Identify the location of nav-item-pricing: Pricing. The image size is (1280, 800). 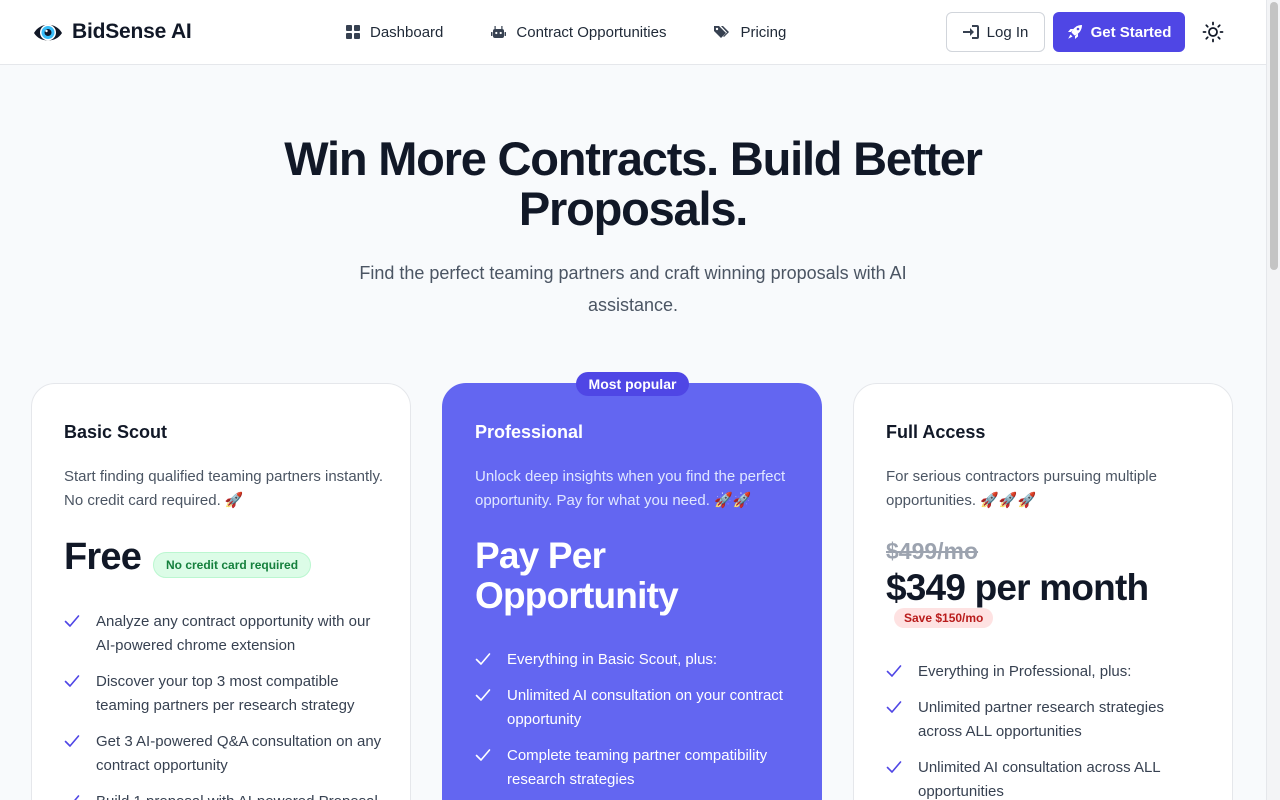
(750, 32).